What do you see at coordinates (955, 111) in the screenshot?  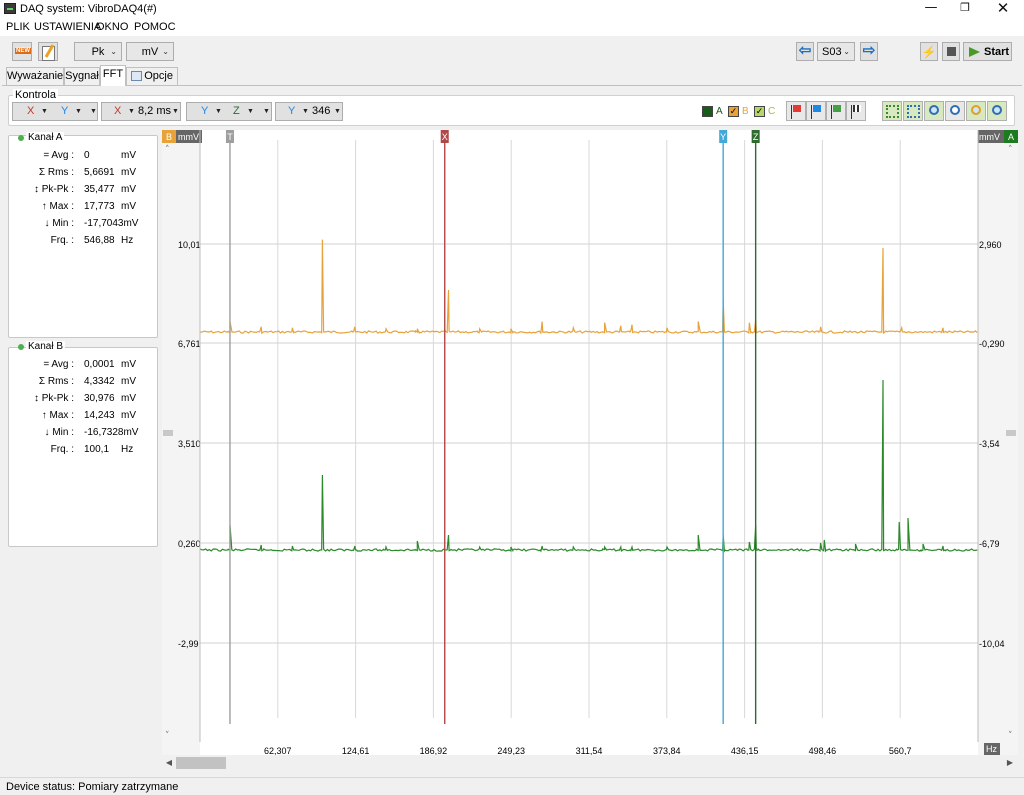 I see `zoom-out-icon` at bounding box center [955, 111].